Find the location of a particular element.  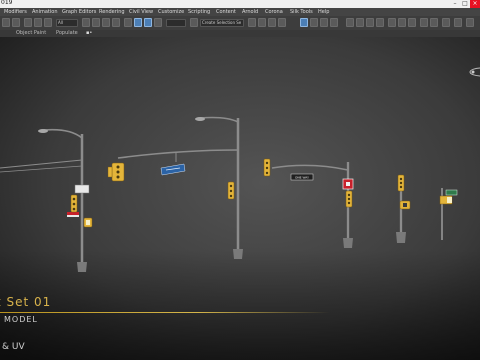

open-explorer-icon is located at coordinates (458, 22).